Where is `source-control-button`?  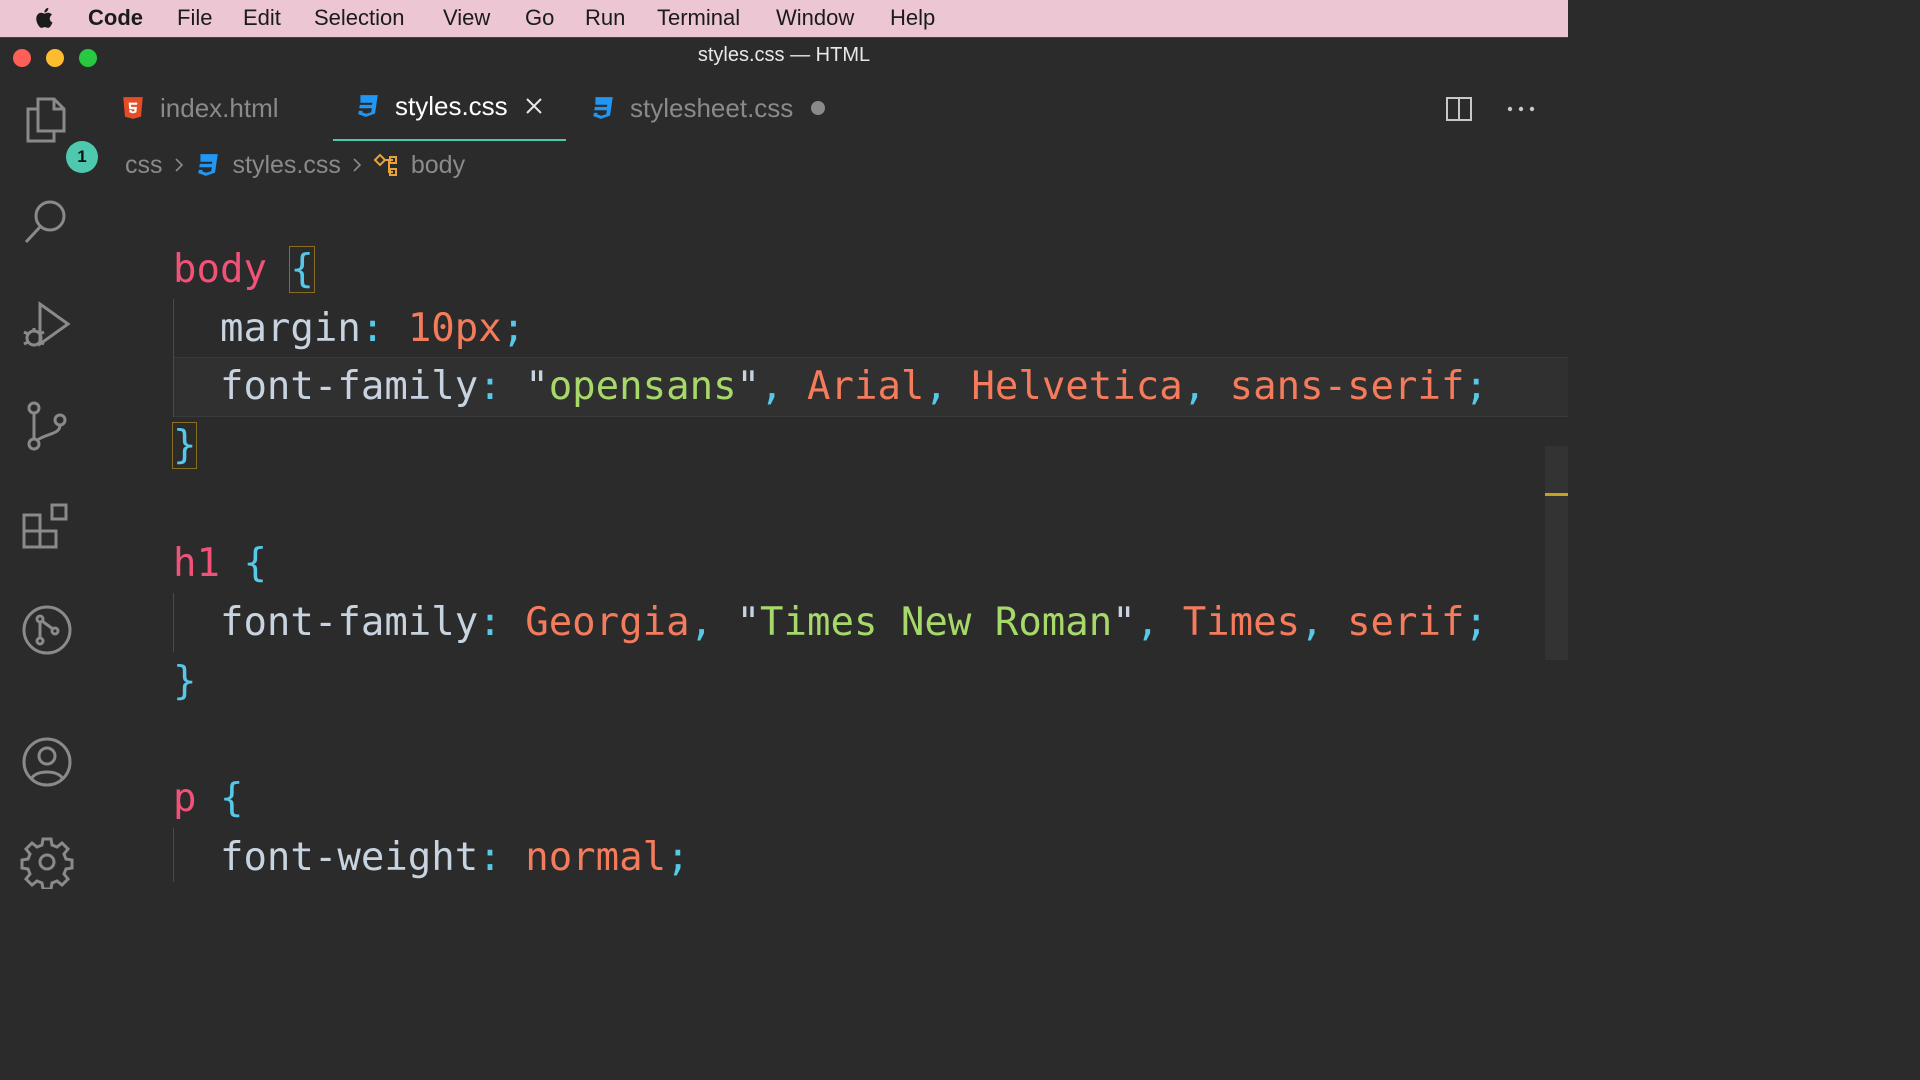 source-control-button is located at coordinates (47, 427).